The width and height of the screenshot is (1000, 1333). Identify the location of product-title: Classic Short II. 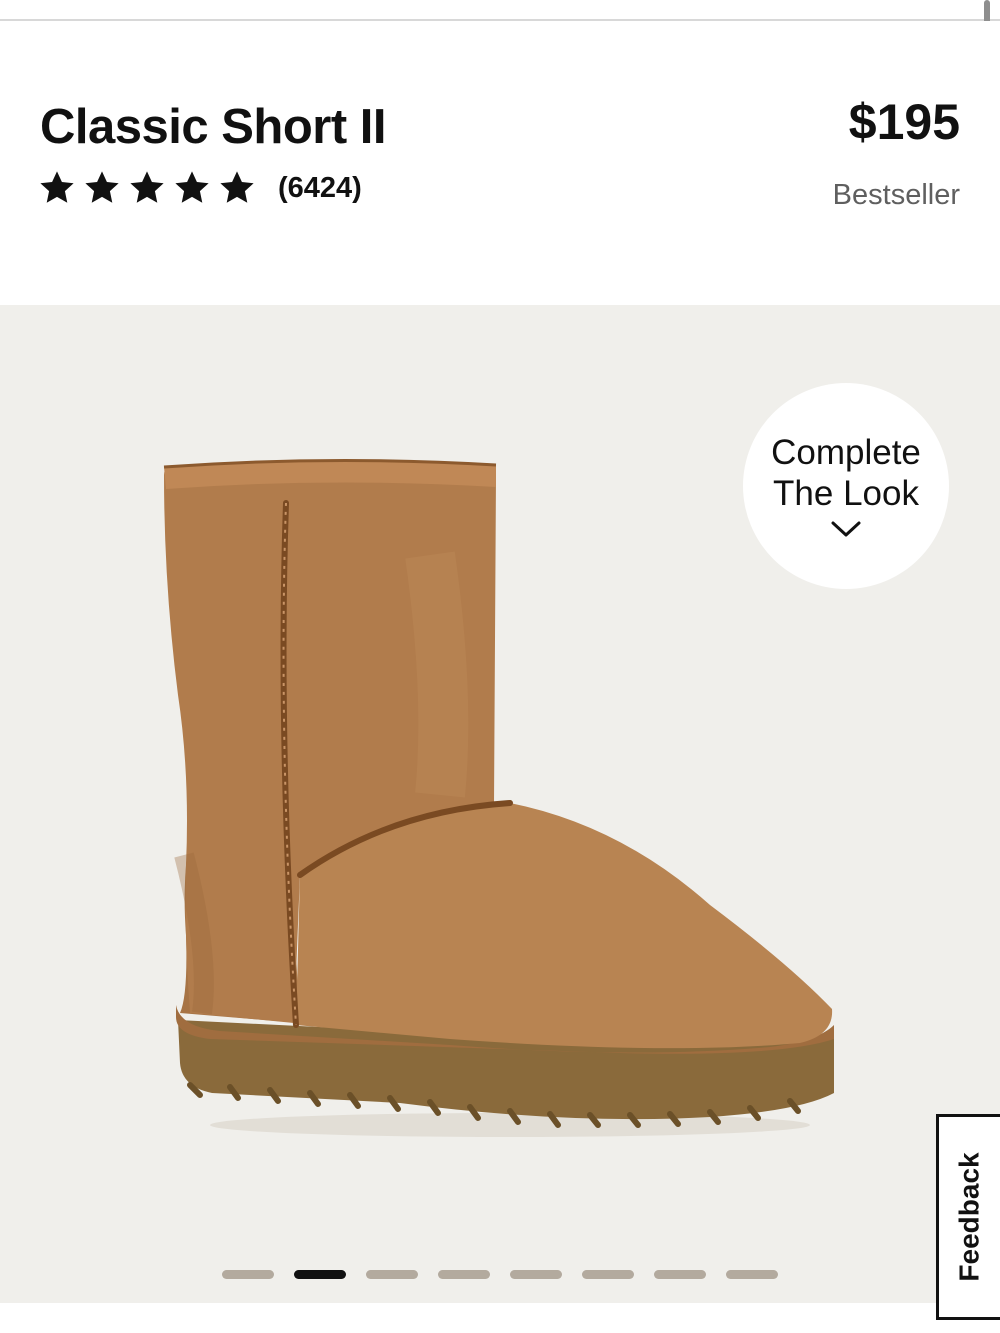
(213, 127).